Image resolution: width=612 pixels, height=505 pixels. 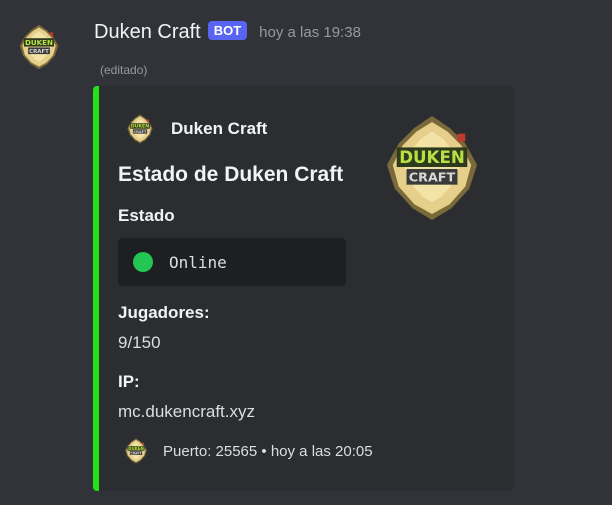 I want to click on edited-label: (editado), so click(x=124, y=70).